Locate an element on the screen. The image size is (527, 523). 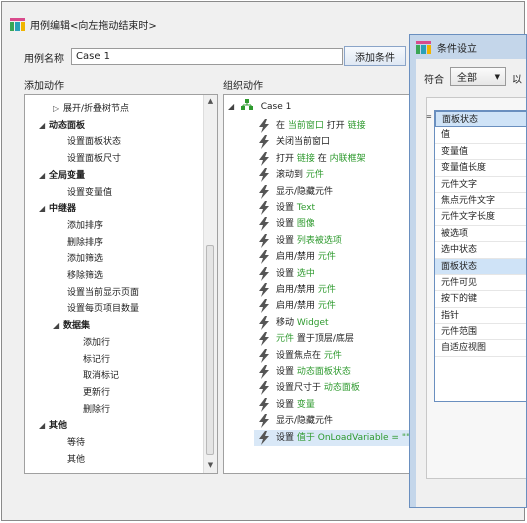
action-tree-item: 添加排序 is located at coordinates (85, 226).